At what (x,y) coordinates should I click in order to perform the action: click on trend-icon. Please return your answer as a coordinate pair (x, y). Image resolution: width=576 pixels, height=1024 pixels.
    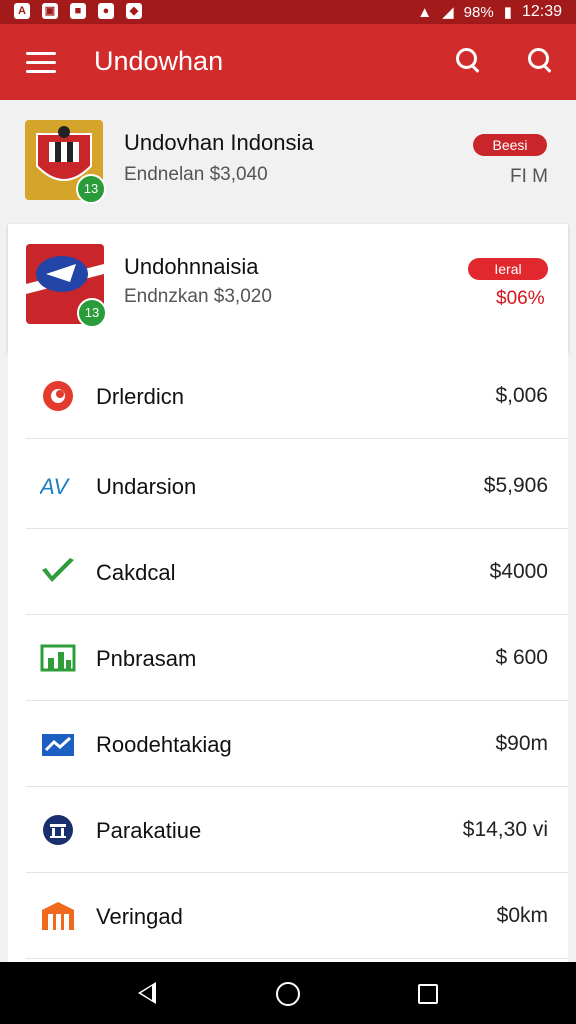
    Looking at the image, I should click on (58, 744).